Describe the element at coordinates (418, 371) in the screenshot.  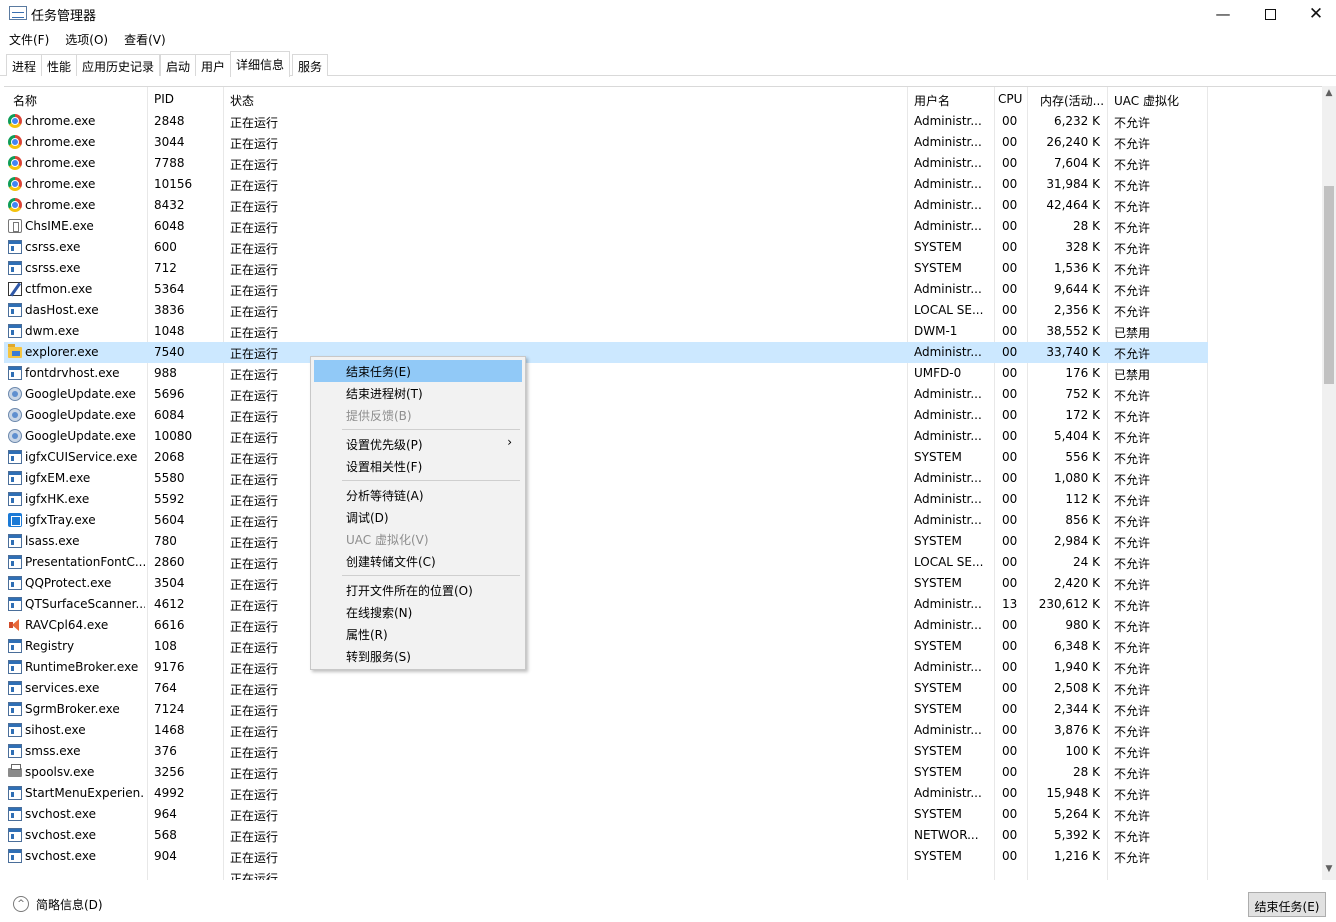
I see `context-menu-item: 结束任务(E)` at that location.